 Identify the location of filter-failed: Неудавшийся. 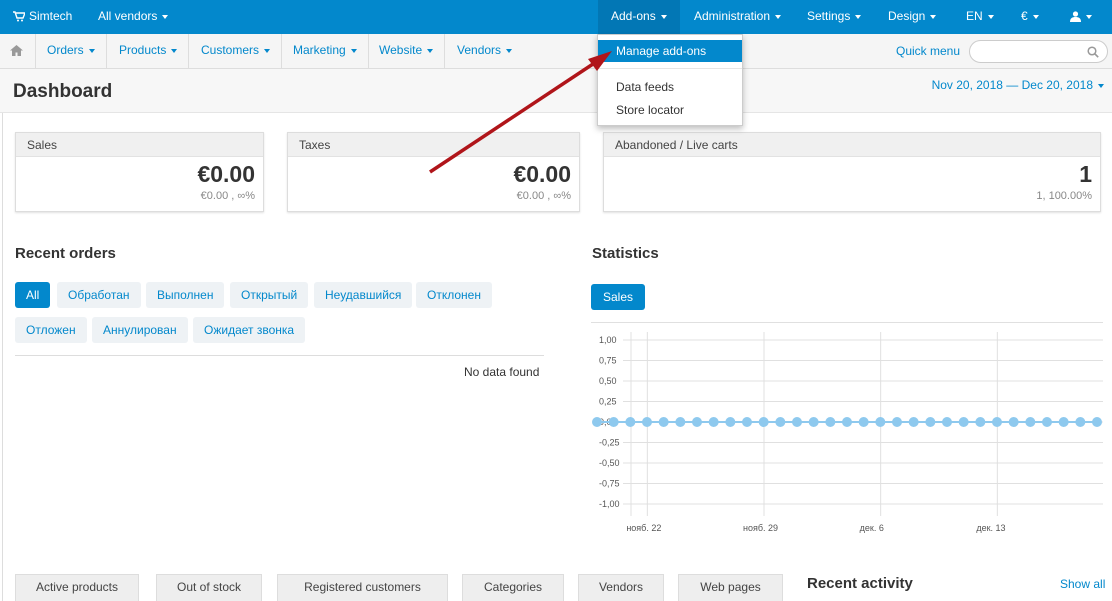
(363, 295).